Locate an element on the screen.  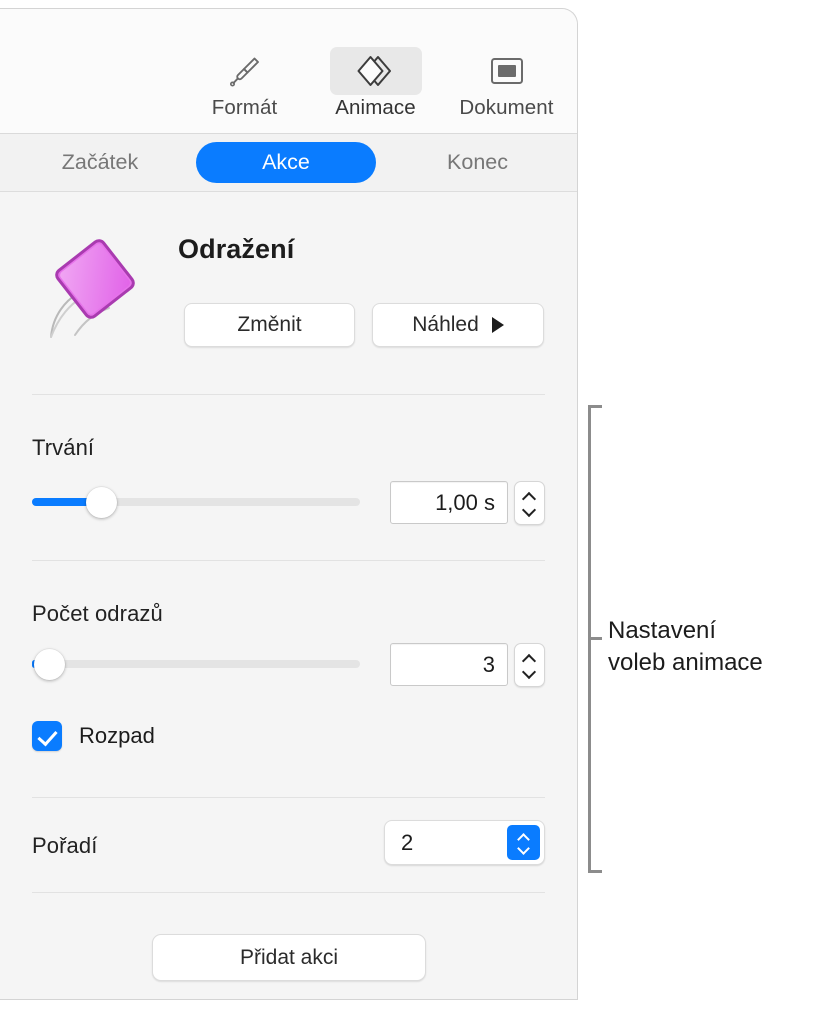
duration-input: 1,00 s is located at coordinates (449, 502).